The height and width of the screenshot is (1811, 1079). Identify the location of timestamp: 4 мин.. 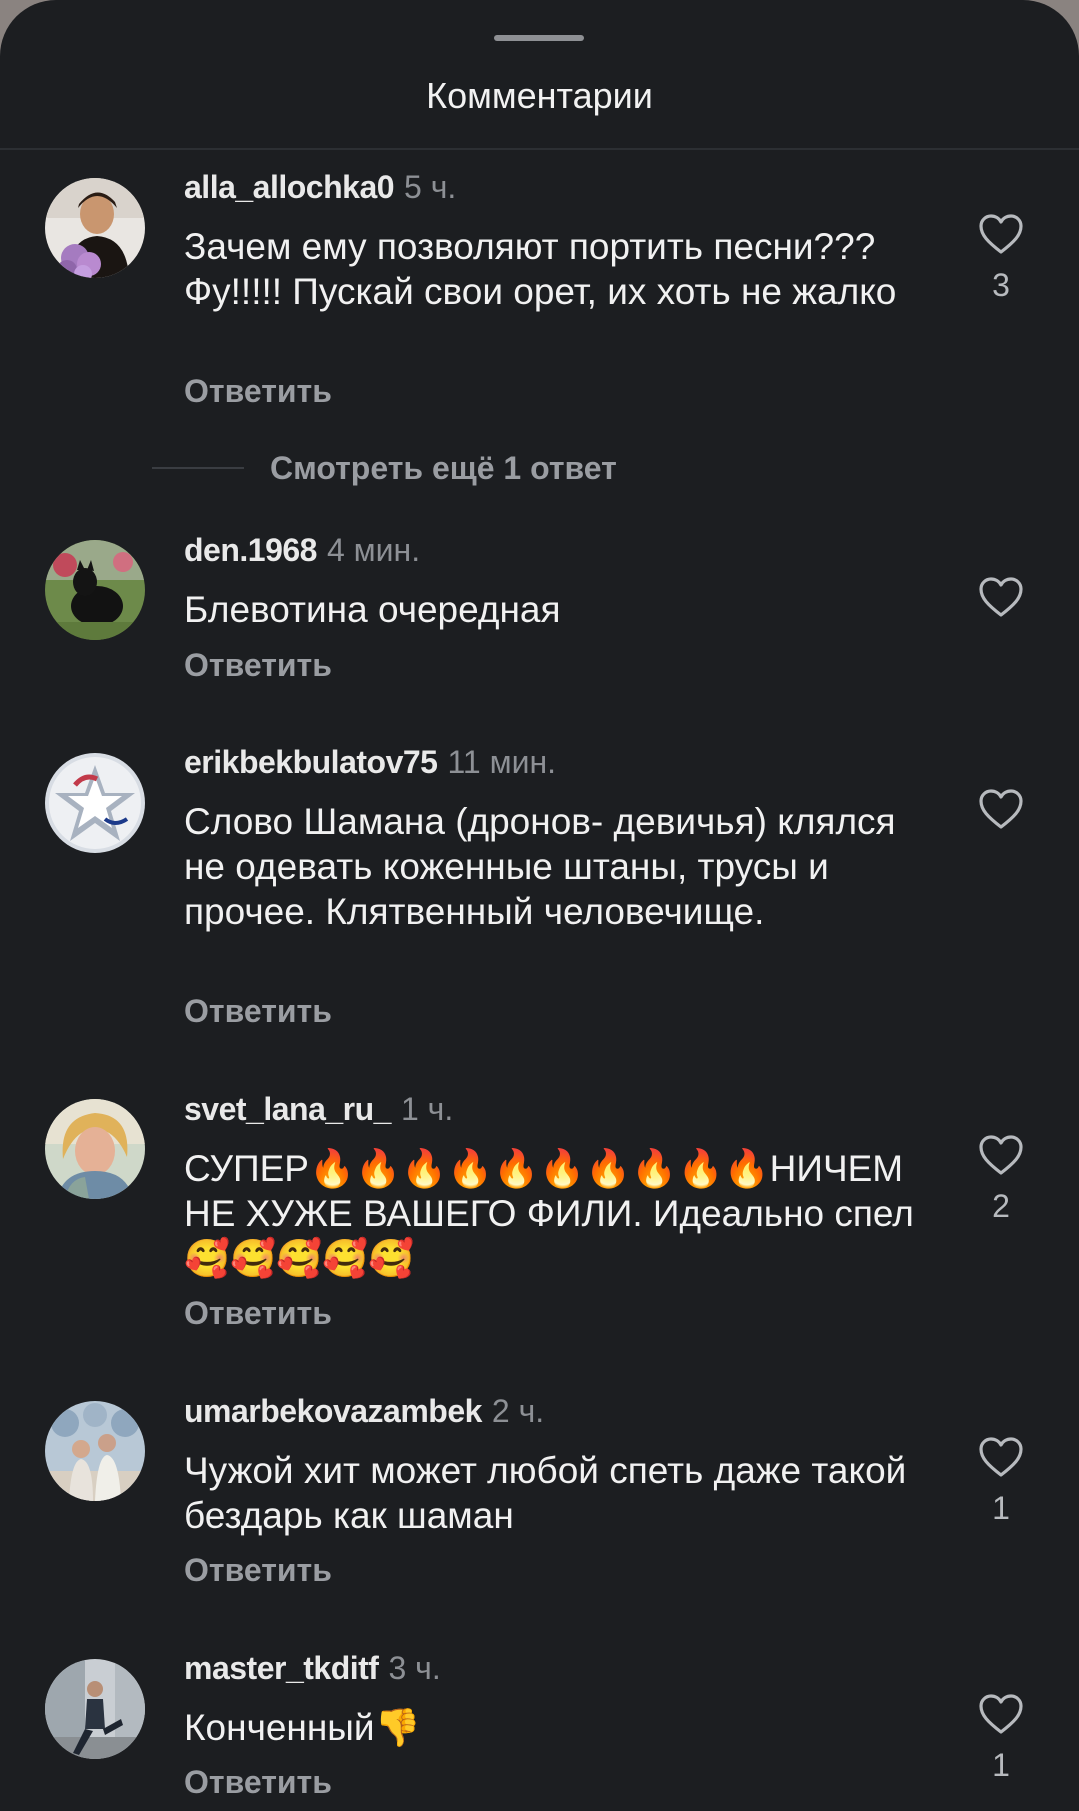
(373, 550).